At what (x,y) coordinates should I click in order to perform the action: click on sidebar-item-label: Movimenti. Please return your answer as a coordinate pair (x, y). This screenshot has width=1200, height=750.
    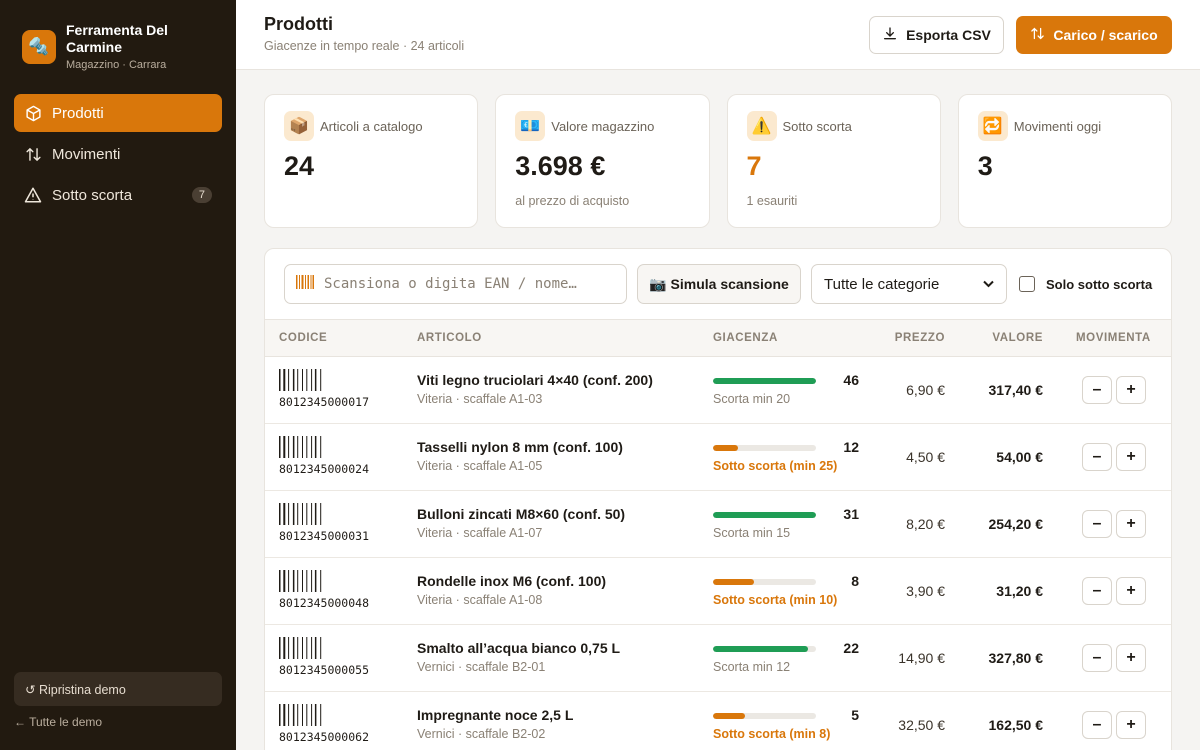
    Looking at the image, I should click on (86, 154).